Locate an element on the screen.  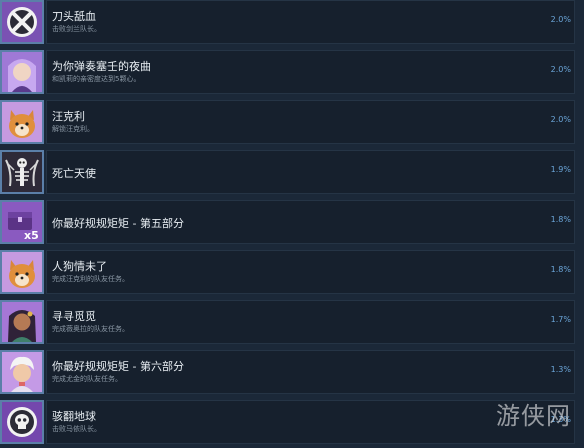
achievement-row: 死亡天使 1.9% is located at coordinates (292, 174).